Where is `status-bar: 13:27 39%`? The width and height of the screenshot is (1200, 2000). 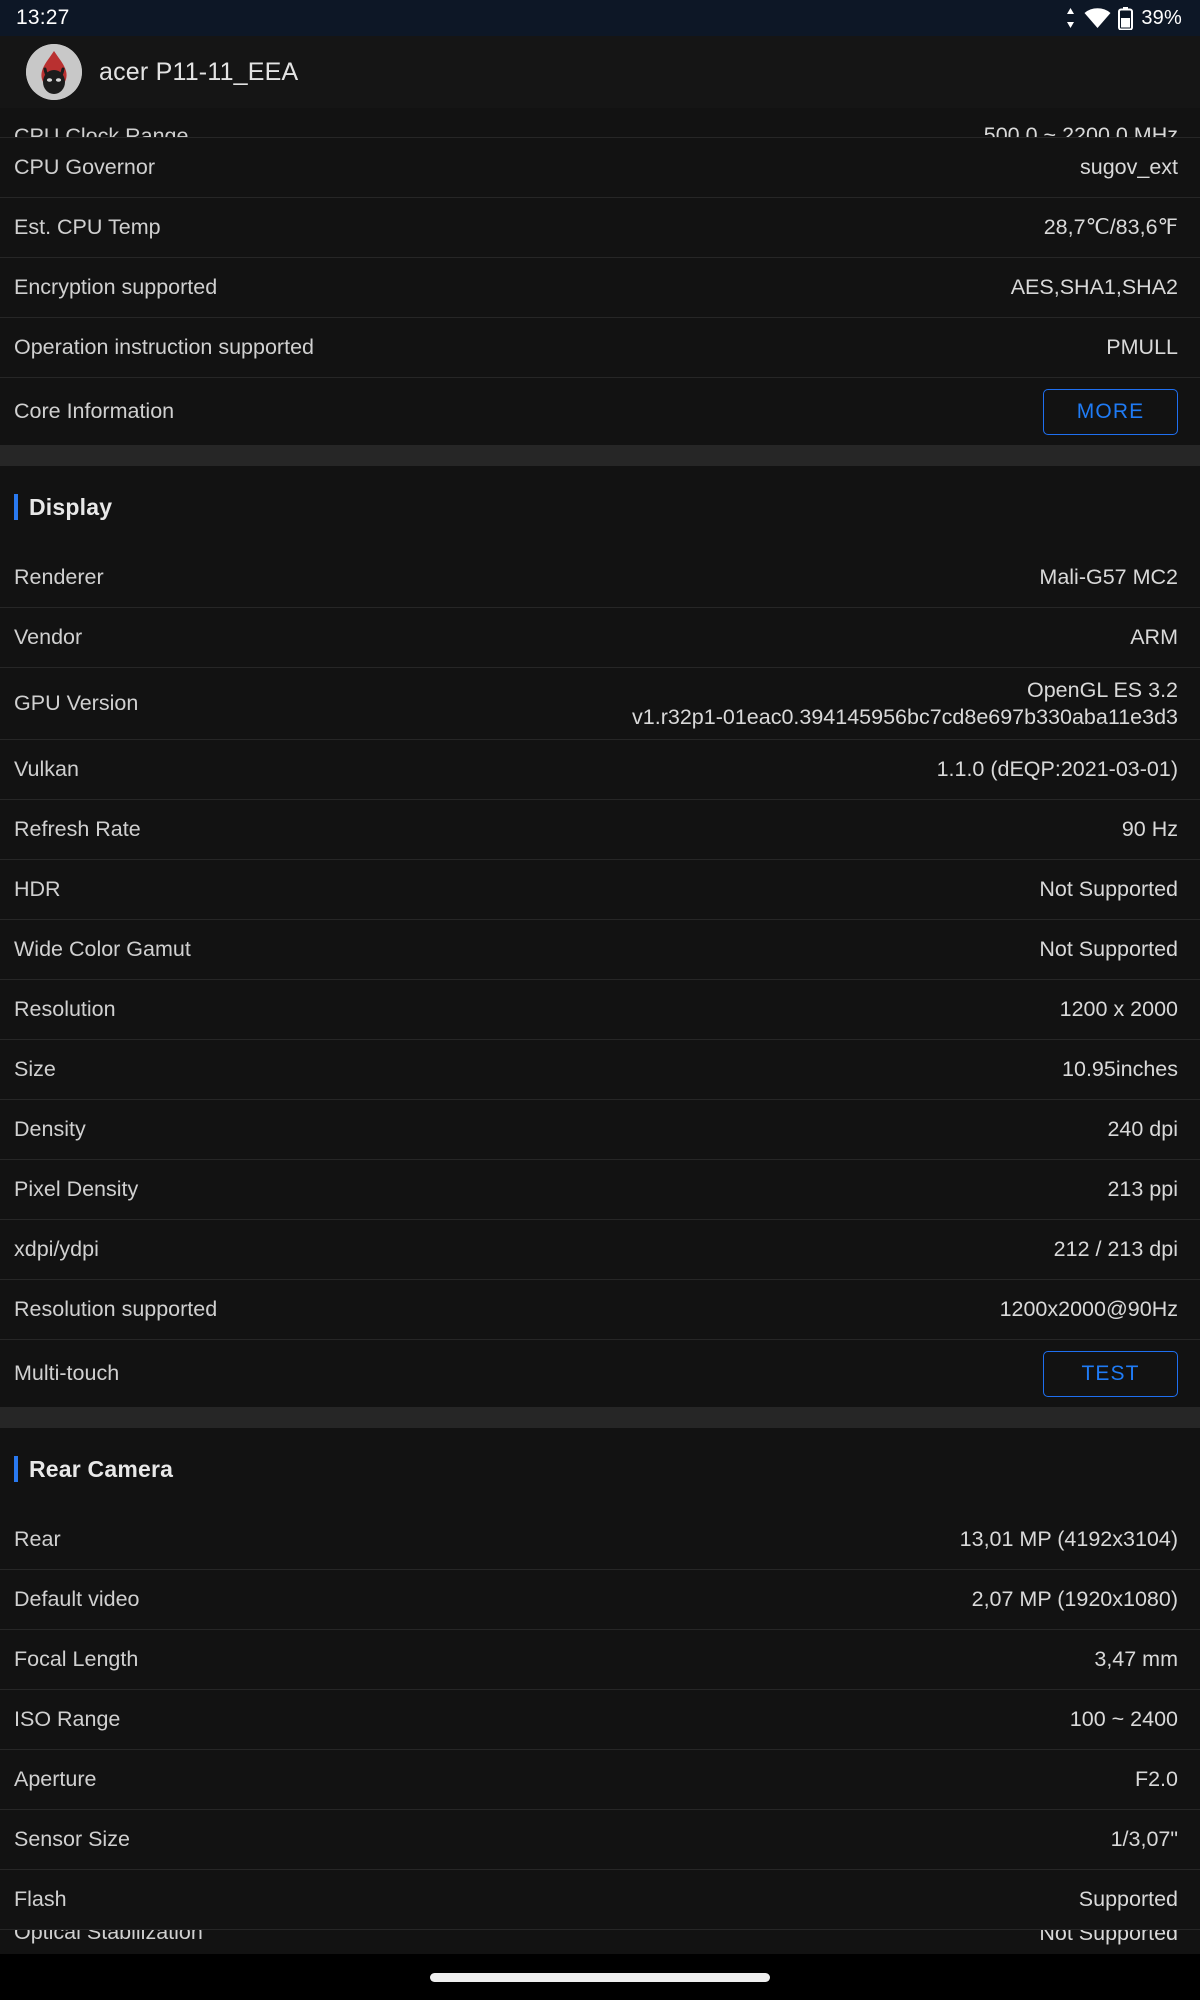
status-bar: 13:27 39% is located at coordinates (600, 18).